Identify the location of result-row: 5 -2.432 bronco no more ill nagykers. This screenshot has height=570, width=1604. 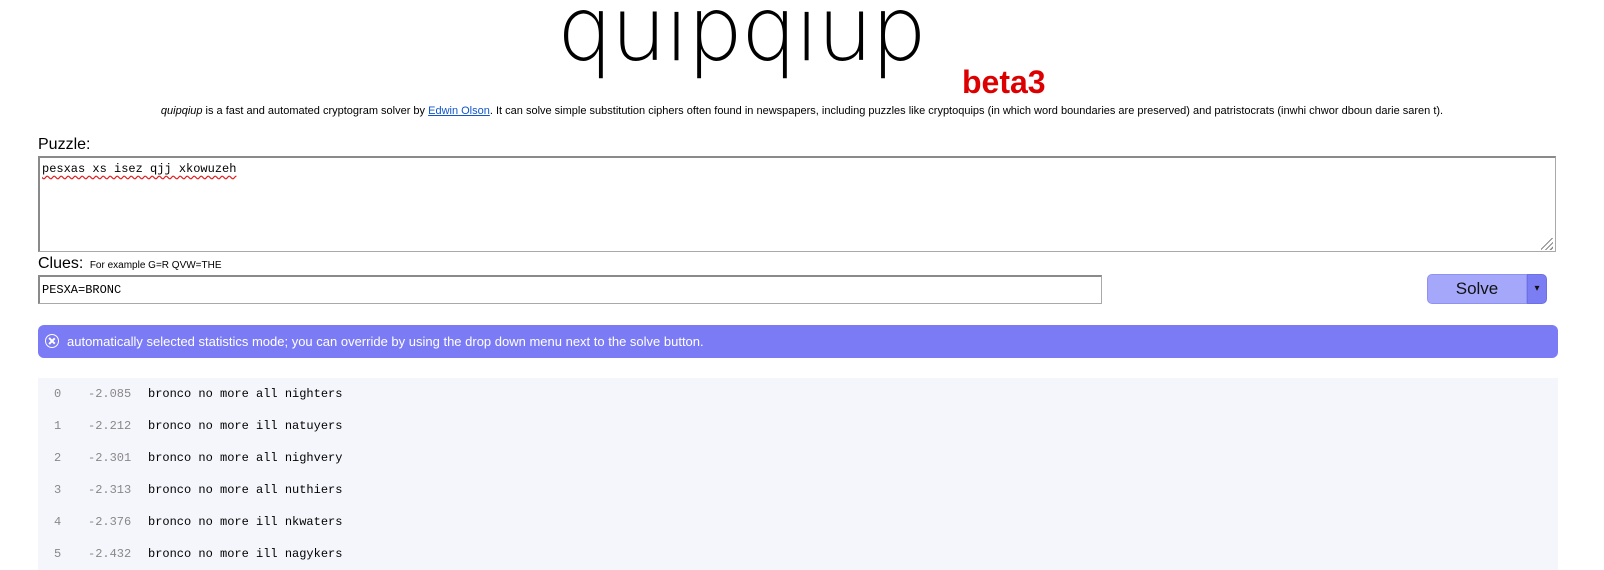
(798, 554).